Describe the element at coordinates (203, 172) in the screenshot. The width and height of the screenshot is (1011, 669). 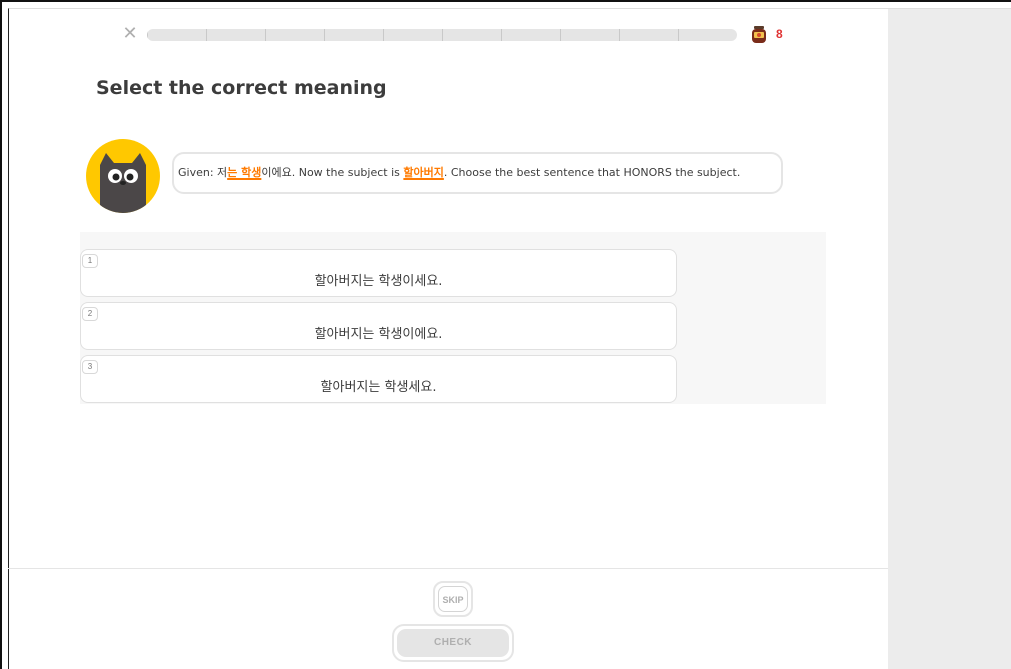
I see `bubble-text-pre: Given: 저` at that location.